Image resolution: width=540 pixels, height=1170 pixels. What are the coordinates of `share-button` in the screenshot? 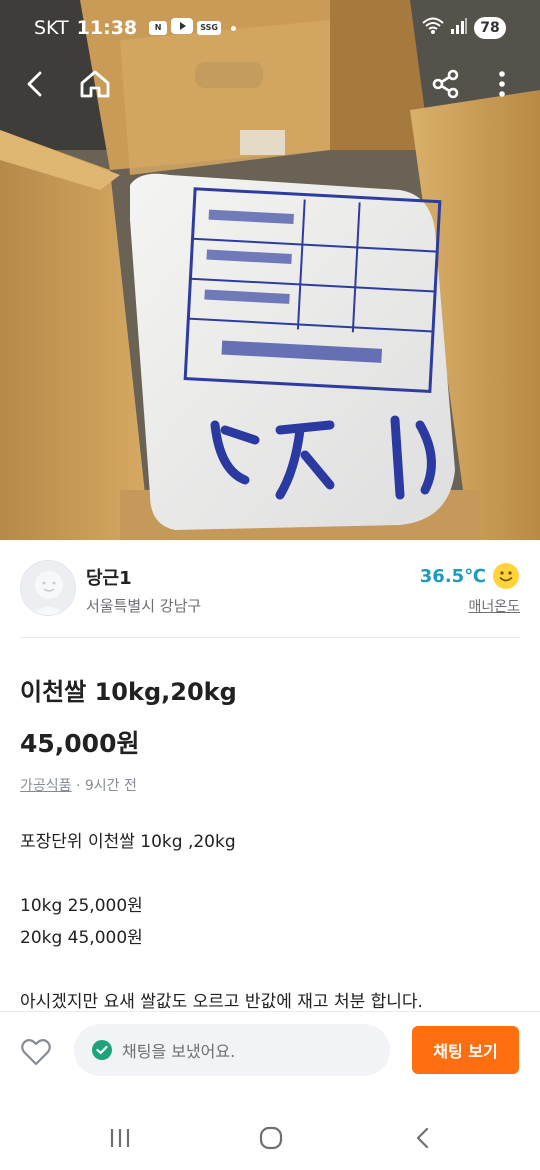 It's located at (446, 84).